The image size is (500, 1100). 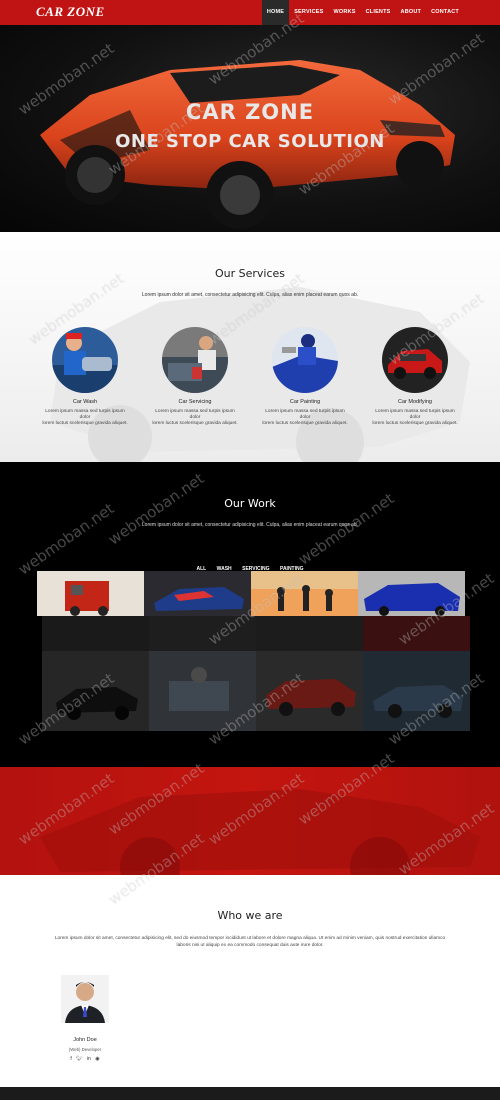 I want to click on footer, so click(x=250, y=1093).